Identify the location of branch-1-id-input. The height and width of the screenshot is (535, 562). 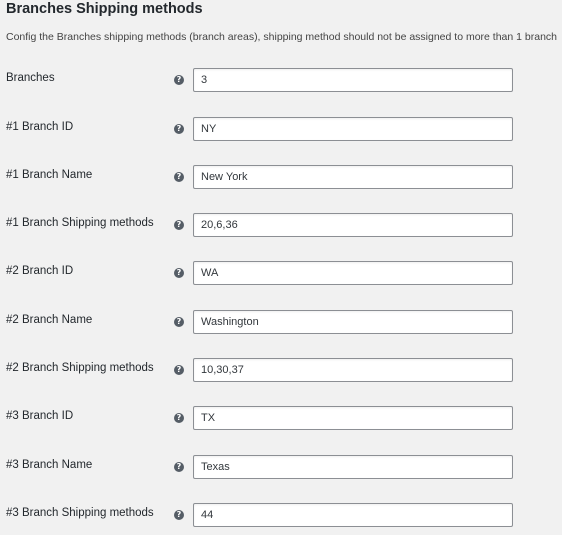
(353, 129).